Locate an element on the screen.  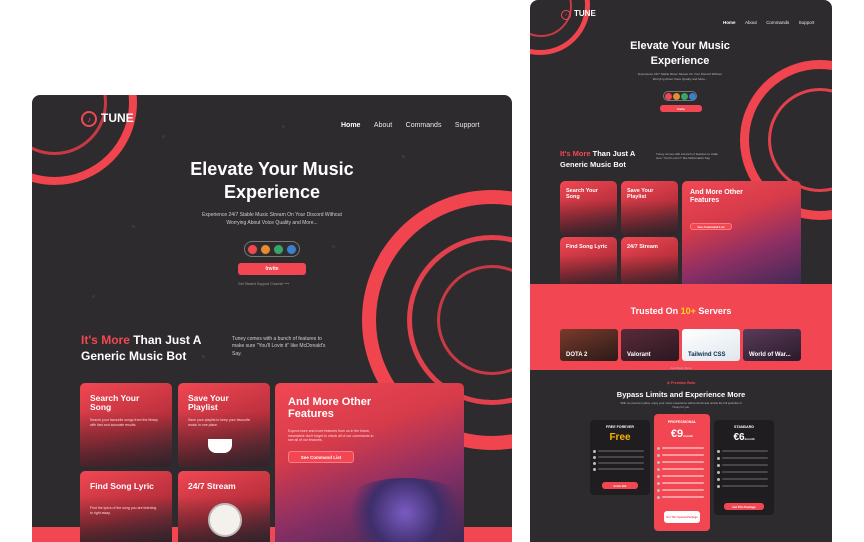
premium-badge: ♔ Premium Bots is located at coordinates (681, 383).